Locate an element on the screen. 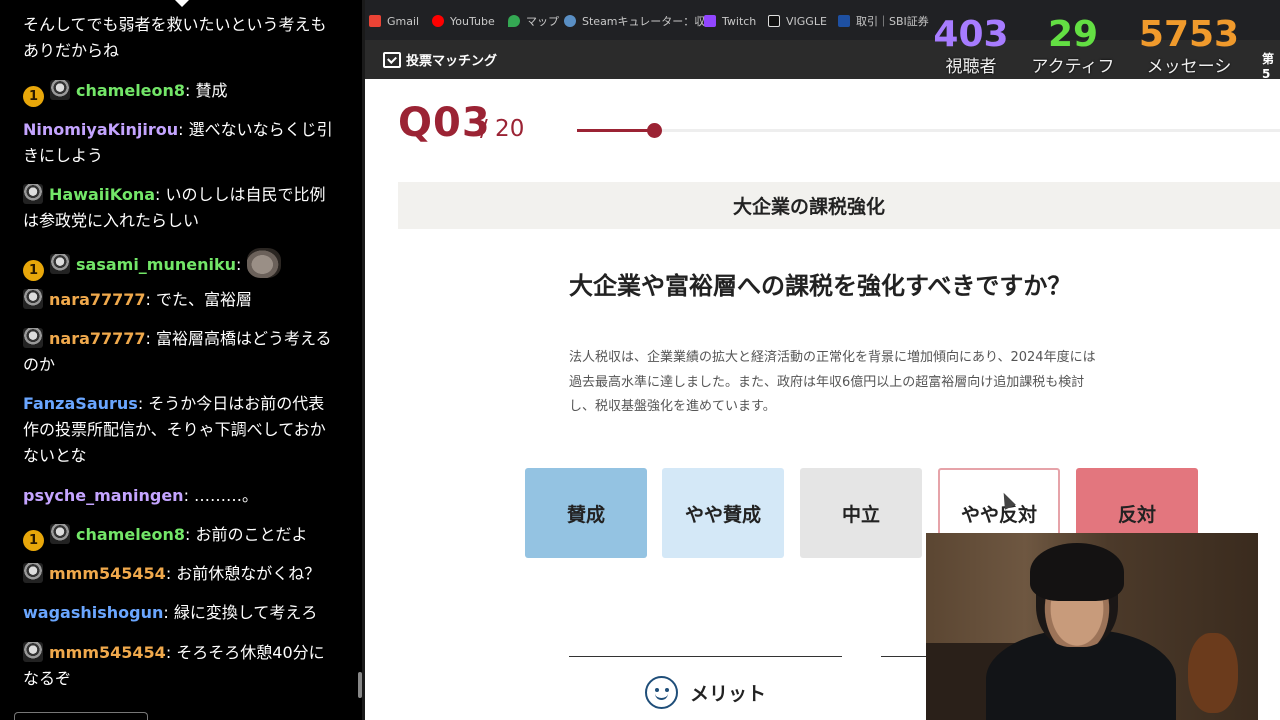 This screenshot has height=720, width=1280. question-number: Q03 is located at coordinates (444, 123).